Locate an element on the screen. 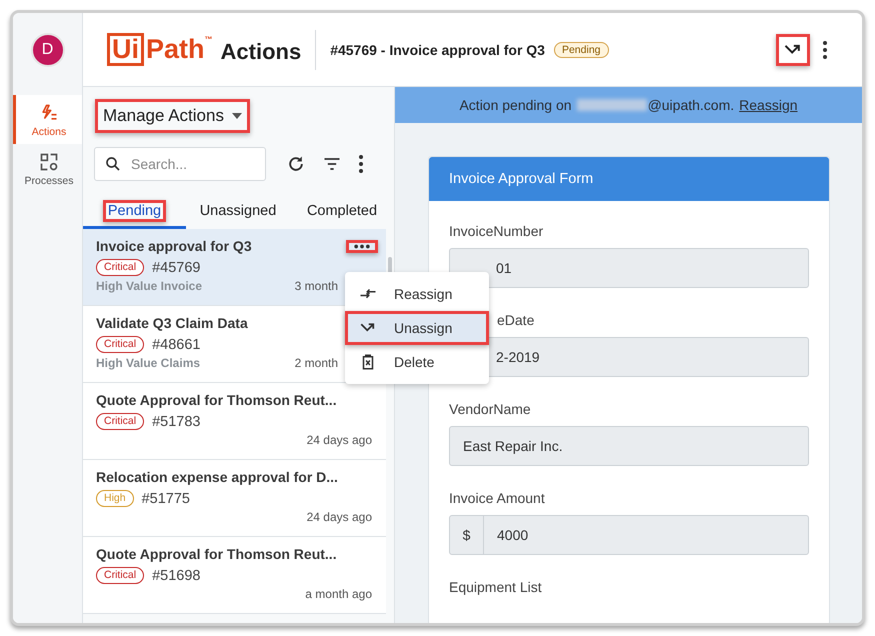 The width and height of the screenshot is (875, 636). caret-icon is located at coordinates (237, 116).